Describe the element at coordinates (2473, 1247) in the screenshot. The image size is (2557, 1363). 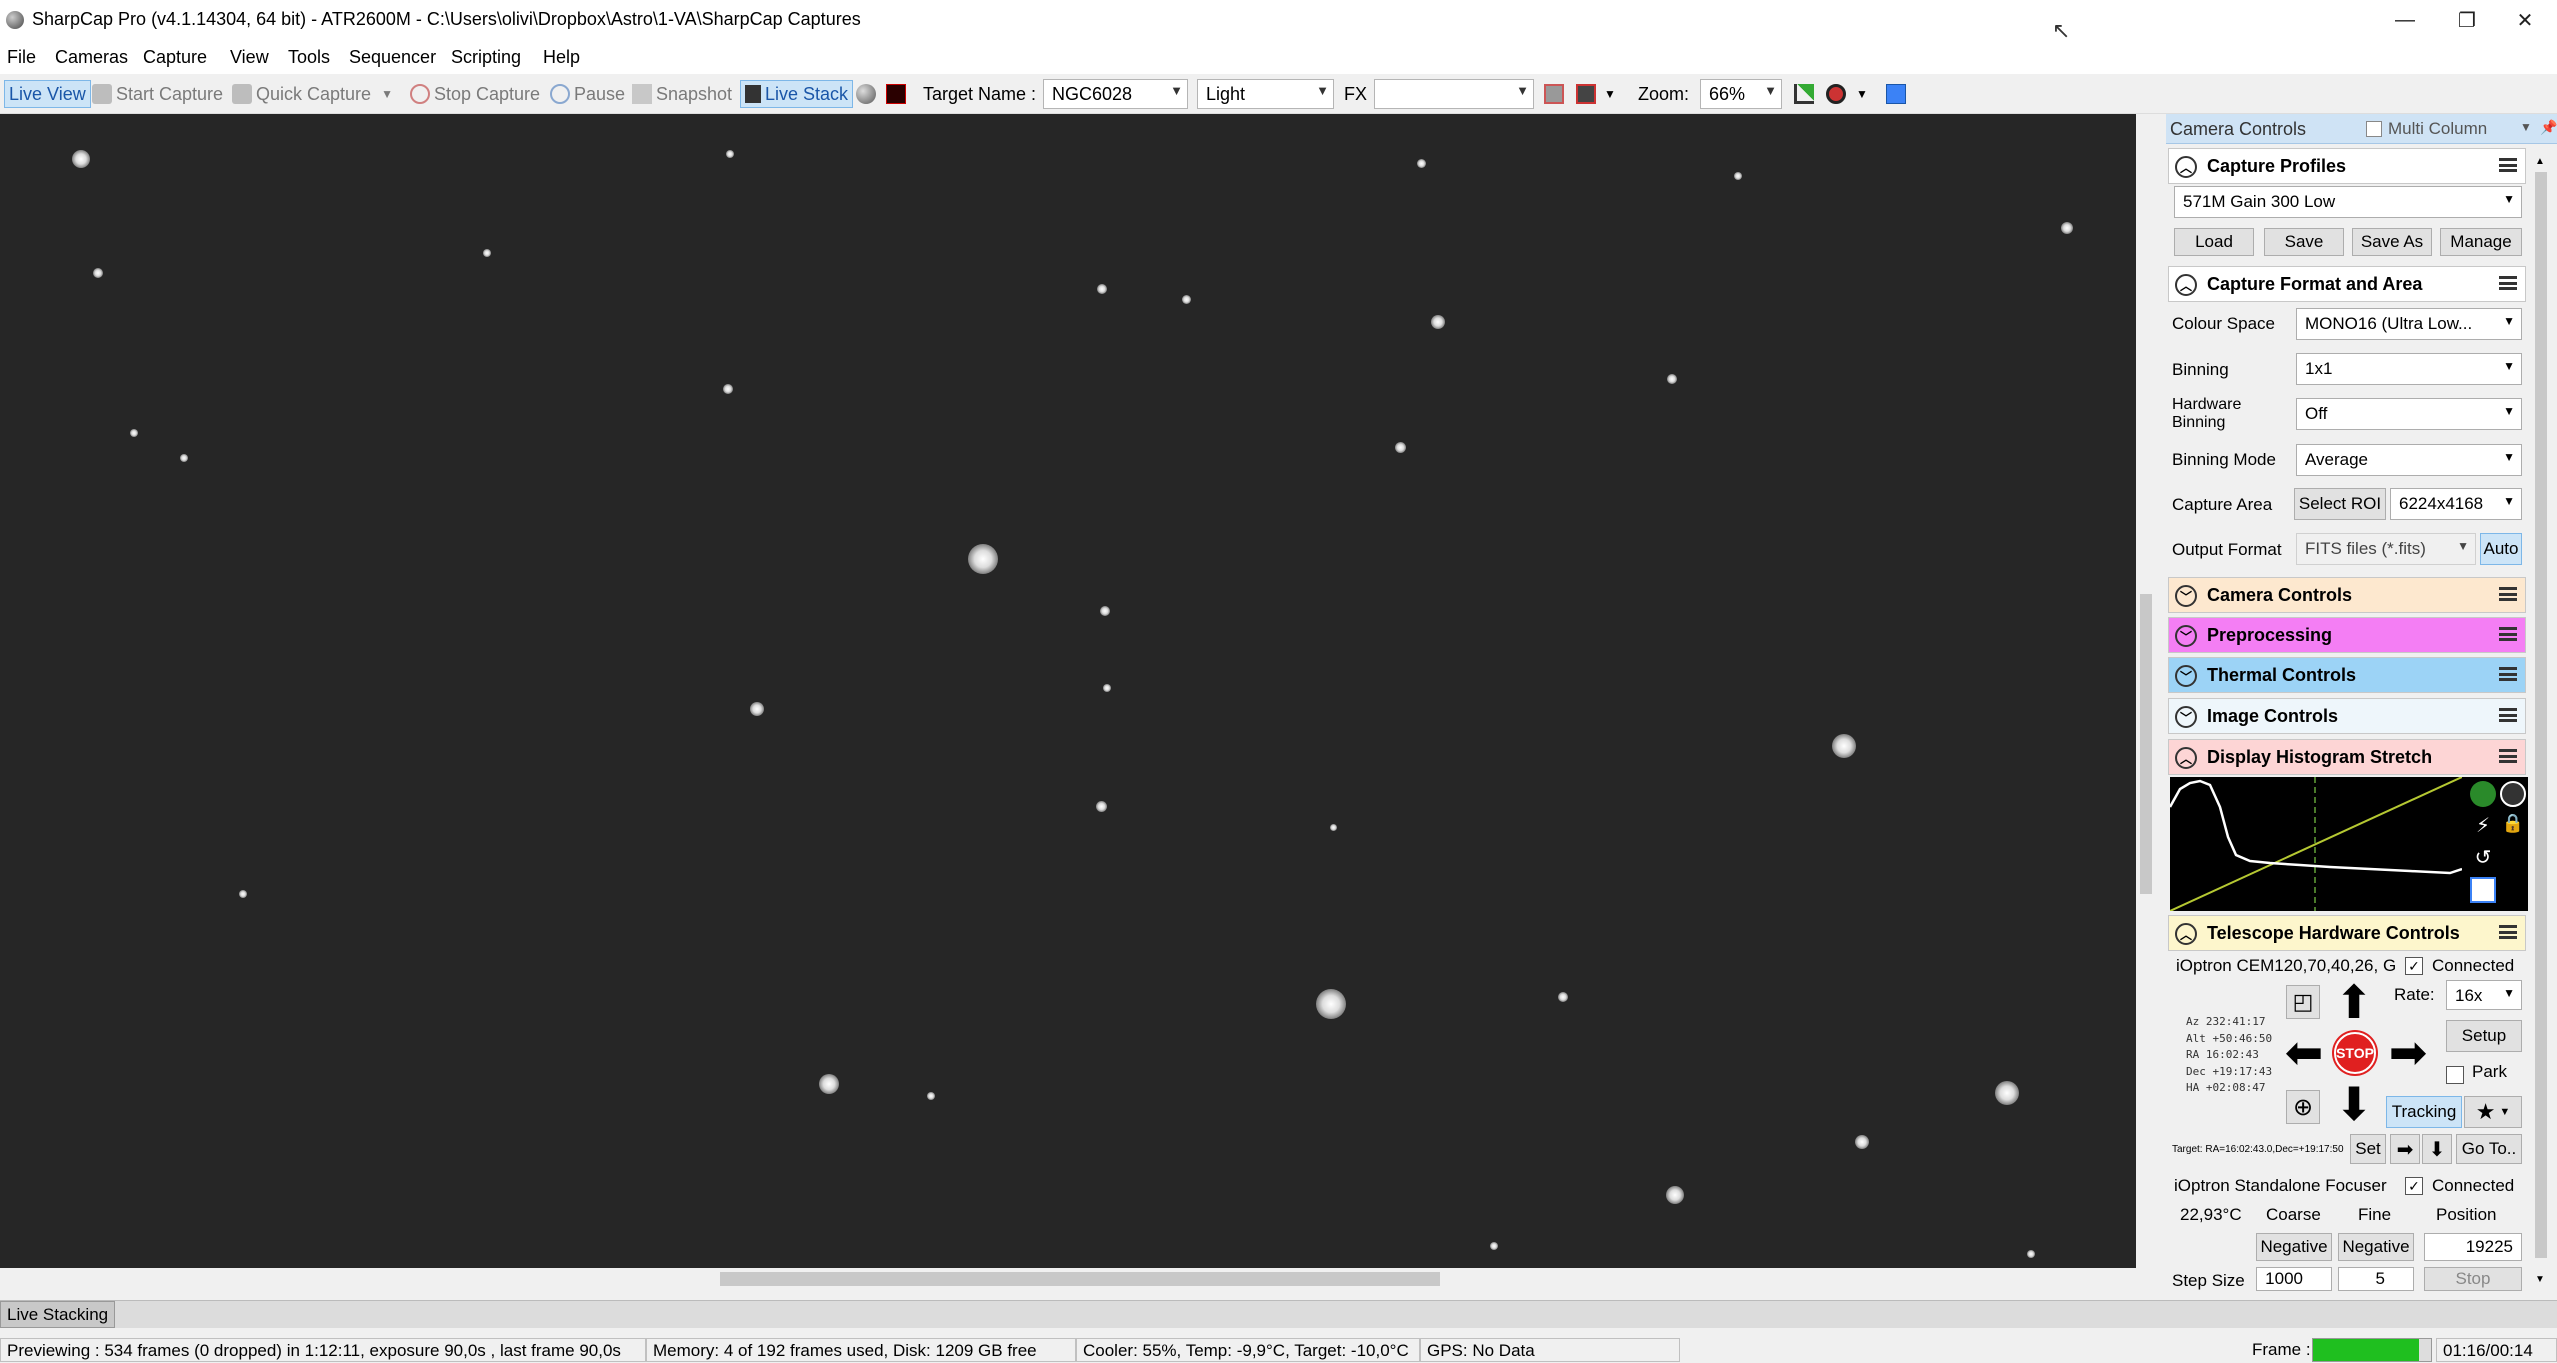
I see `focuser-position-field: 19225` at that location.